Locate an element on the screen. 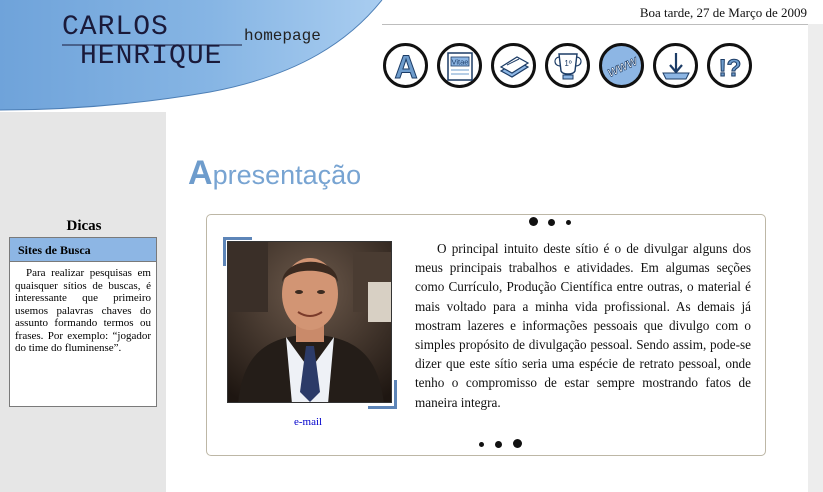 The height and width of the screenshot is (492, 823). svg-text: Vitae is located at coordinates (459, 61).